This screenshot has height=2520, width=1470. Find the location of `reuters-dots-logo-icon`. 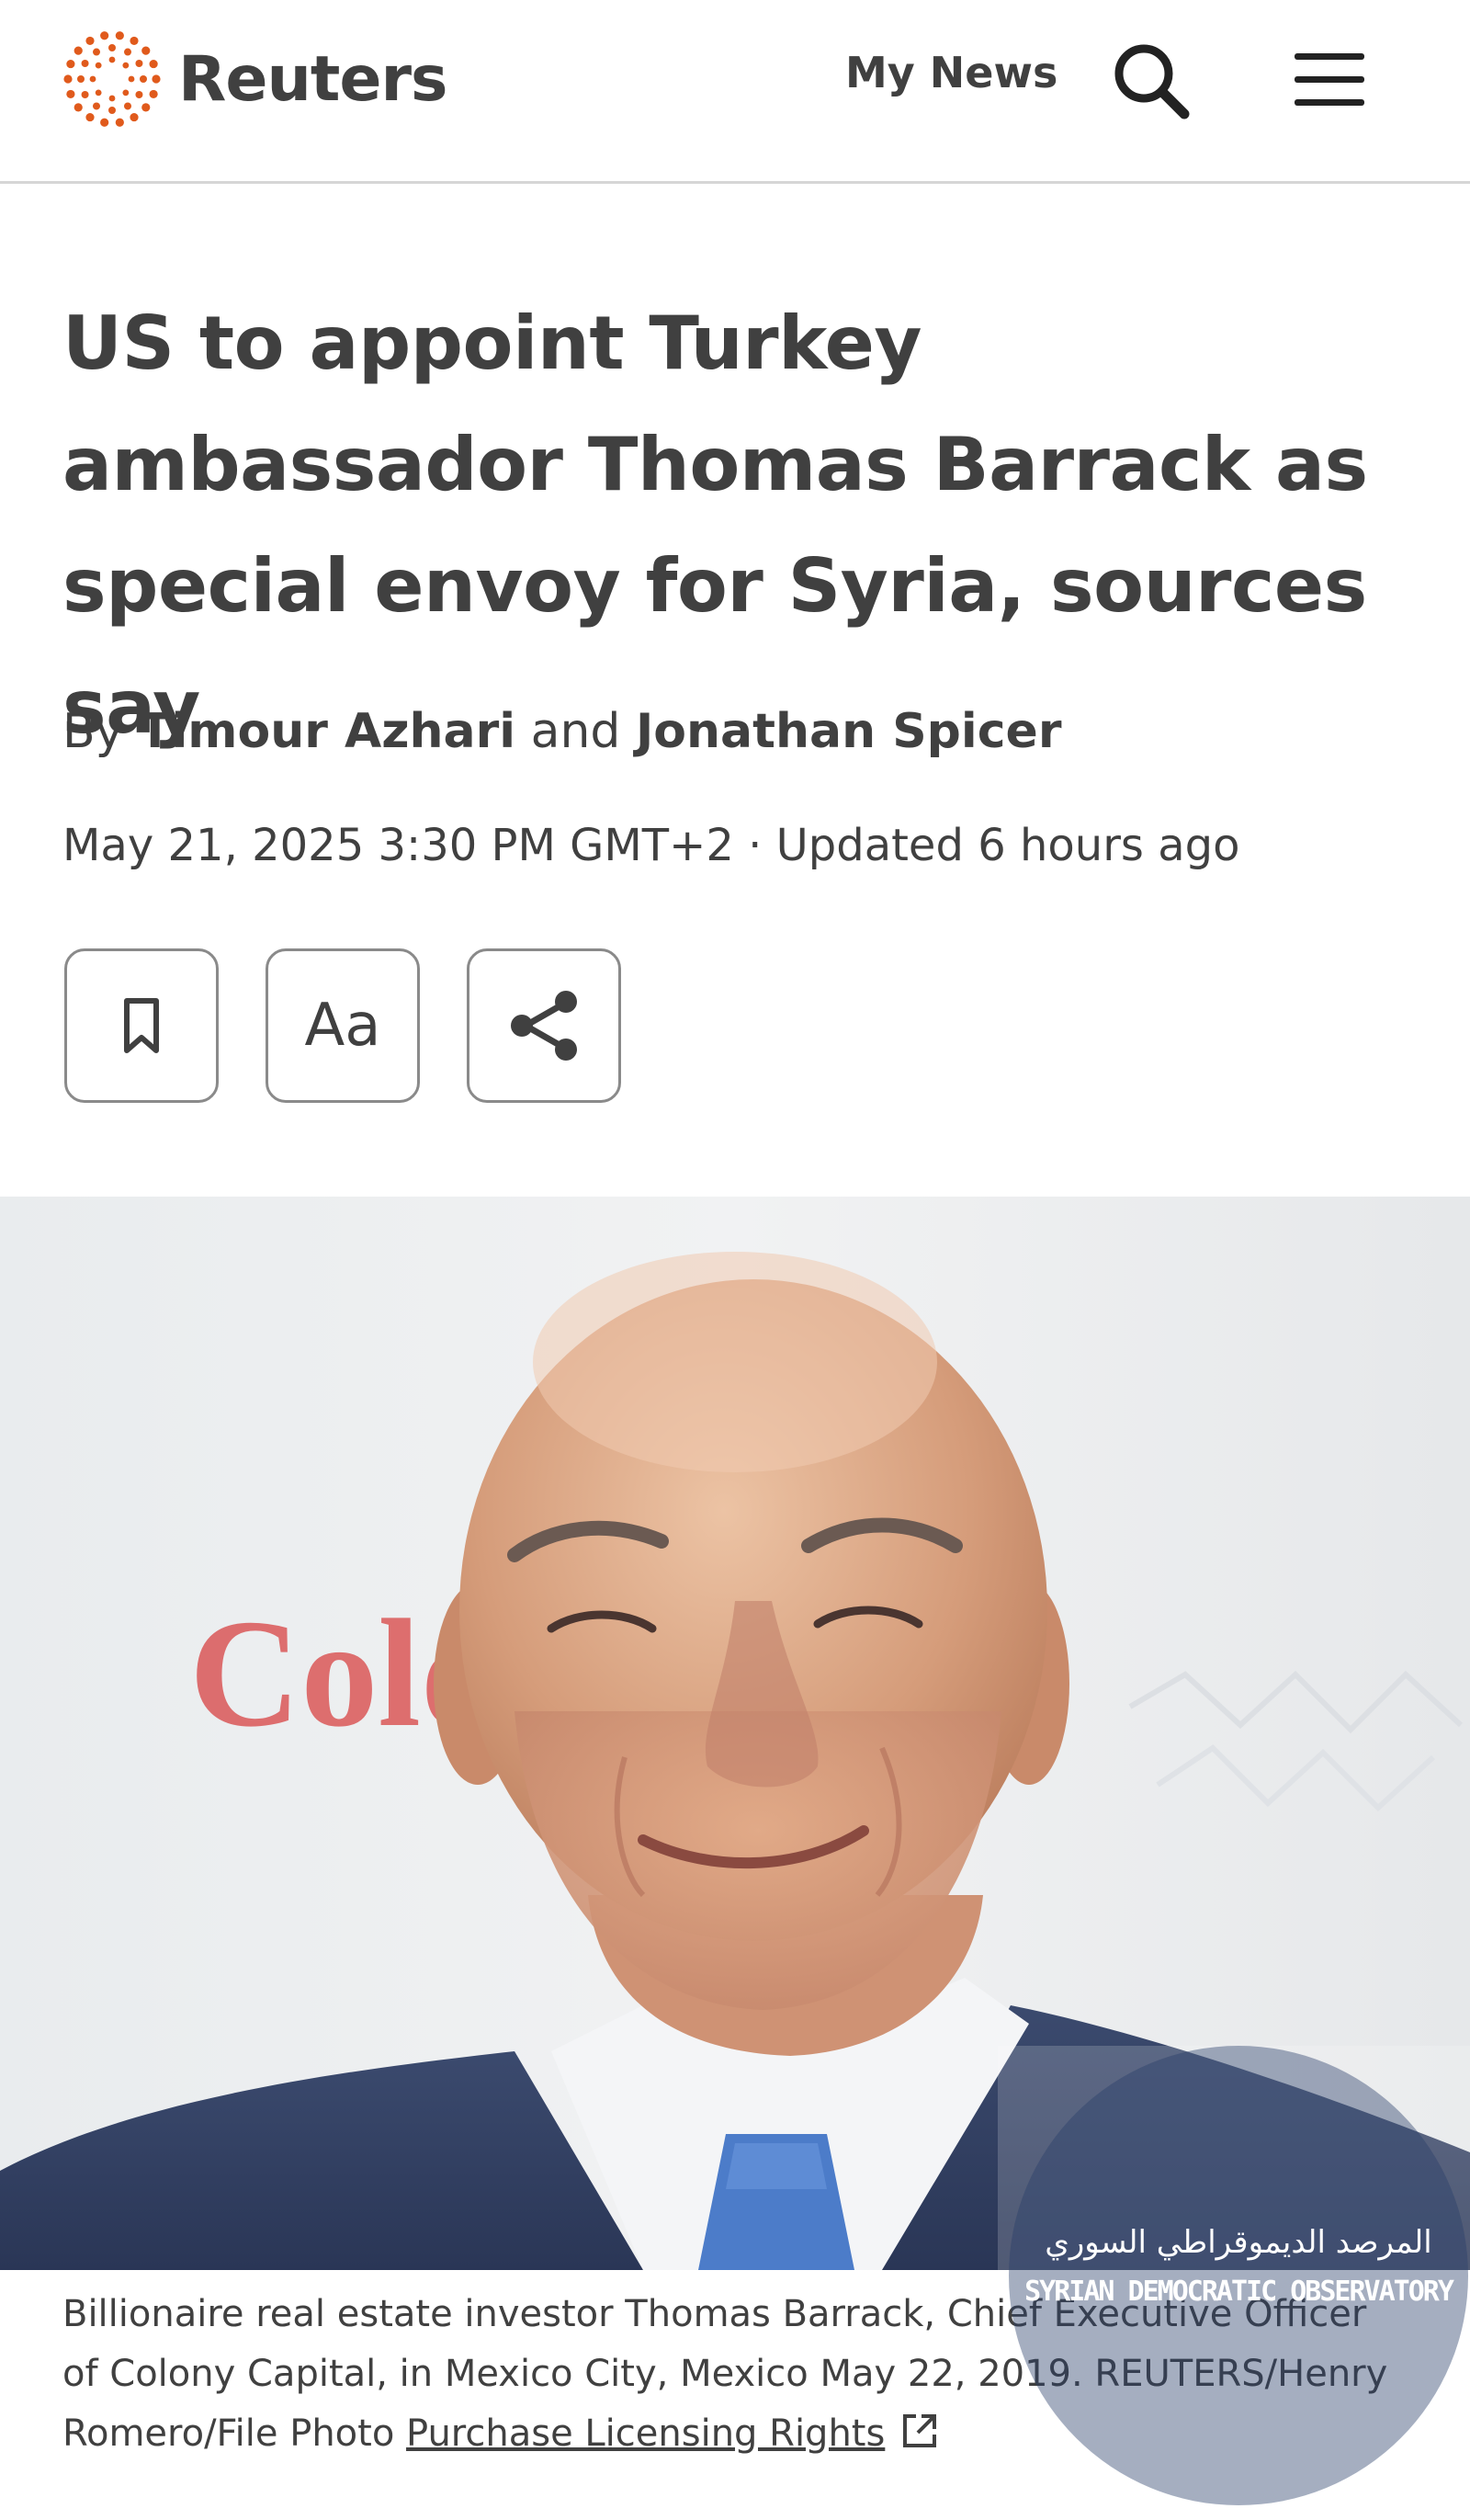

reuters-dots-logo-icon is located at coordinates (112, 79).